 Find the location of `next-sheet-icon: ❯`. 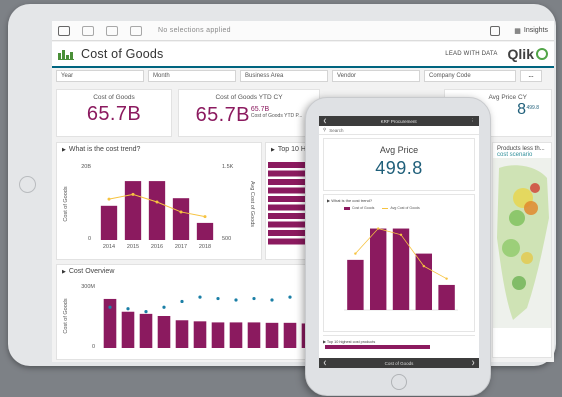

next-sheet-icon: ❯ is located at coordinates (473, 363).